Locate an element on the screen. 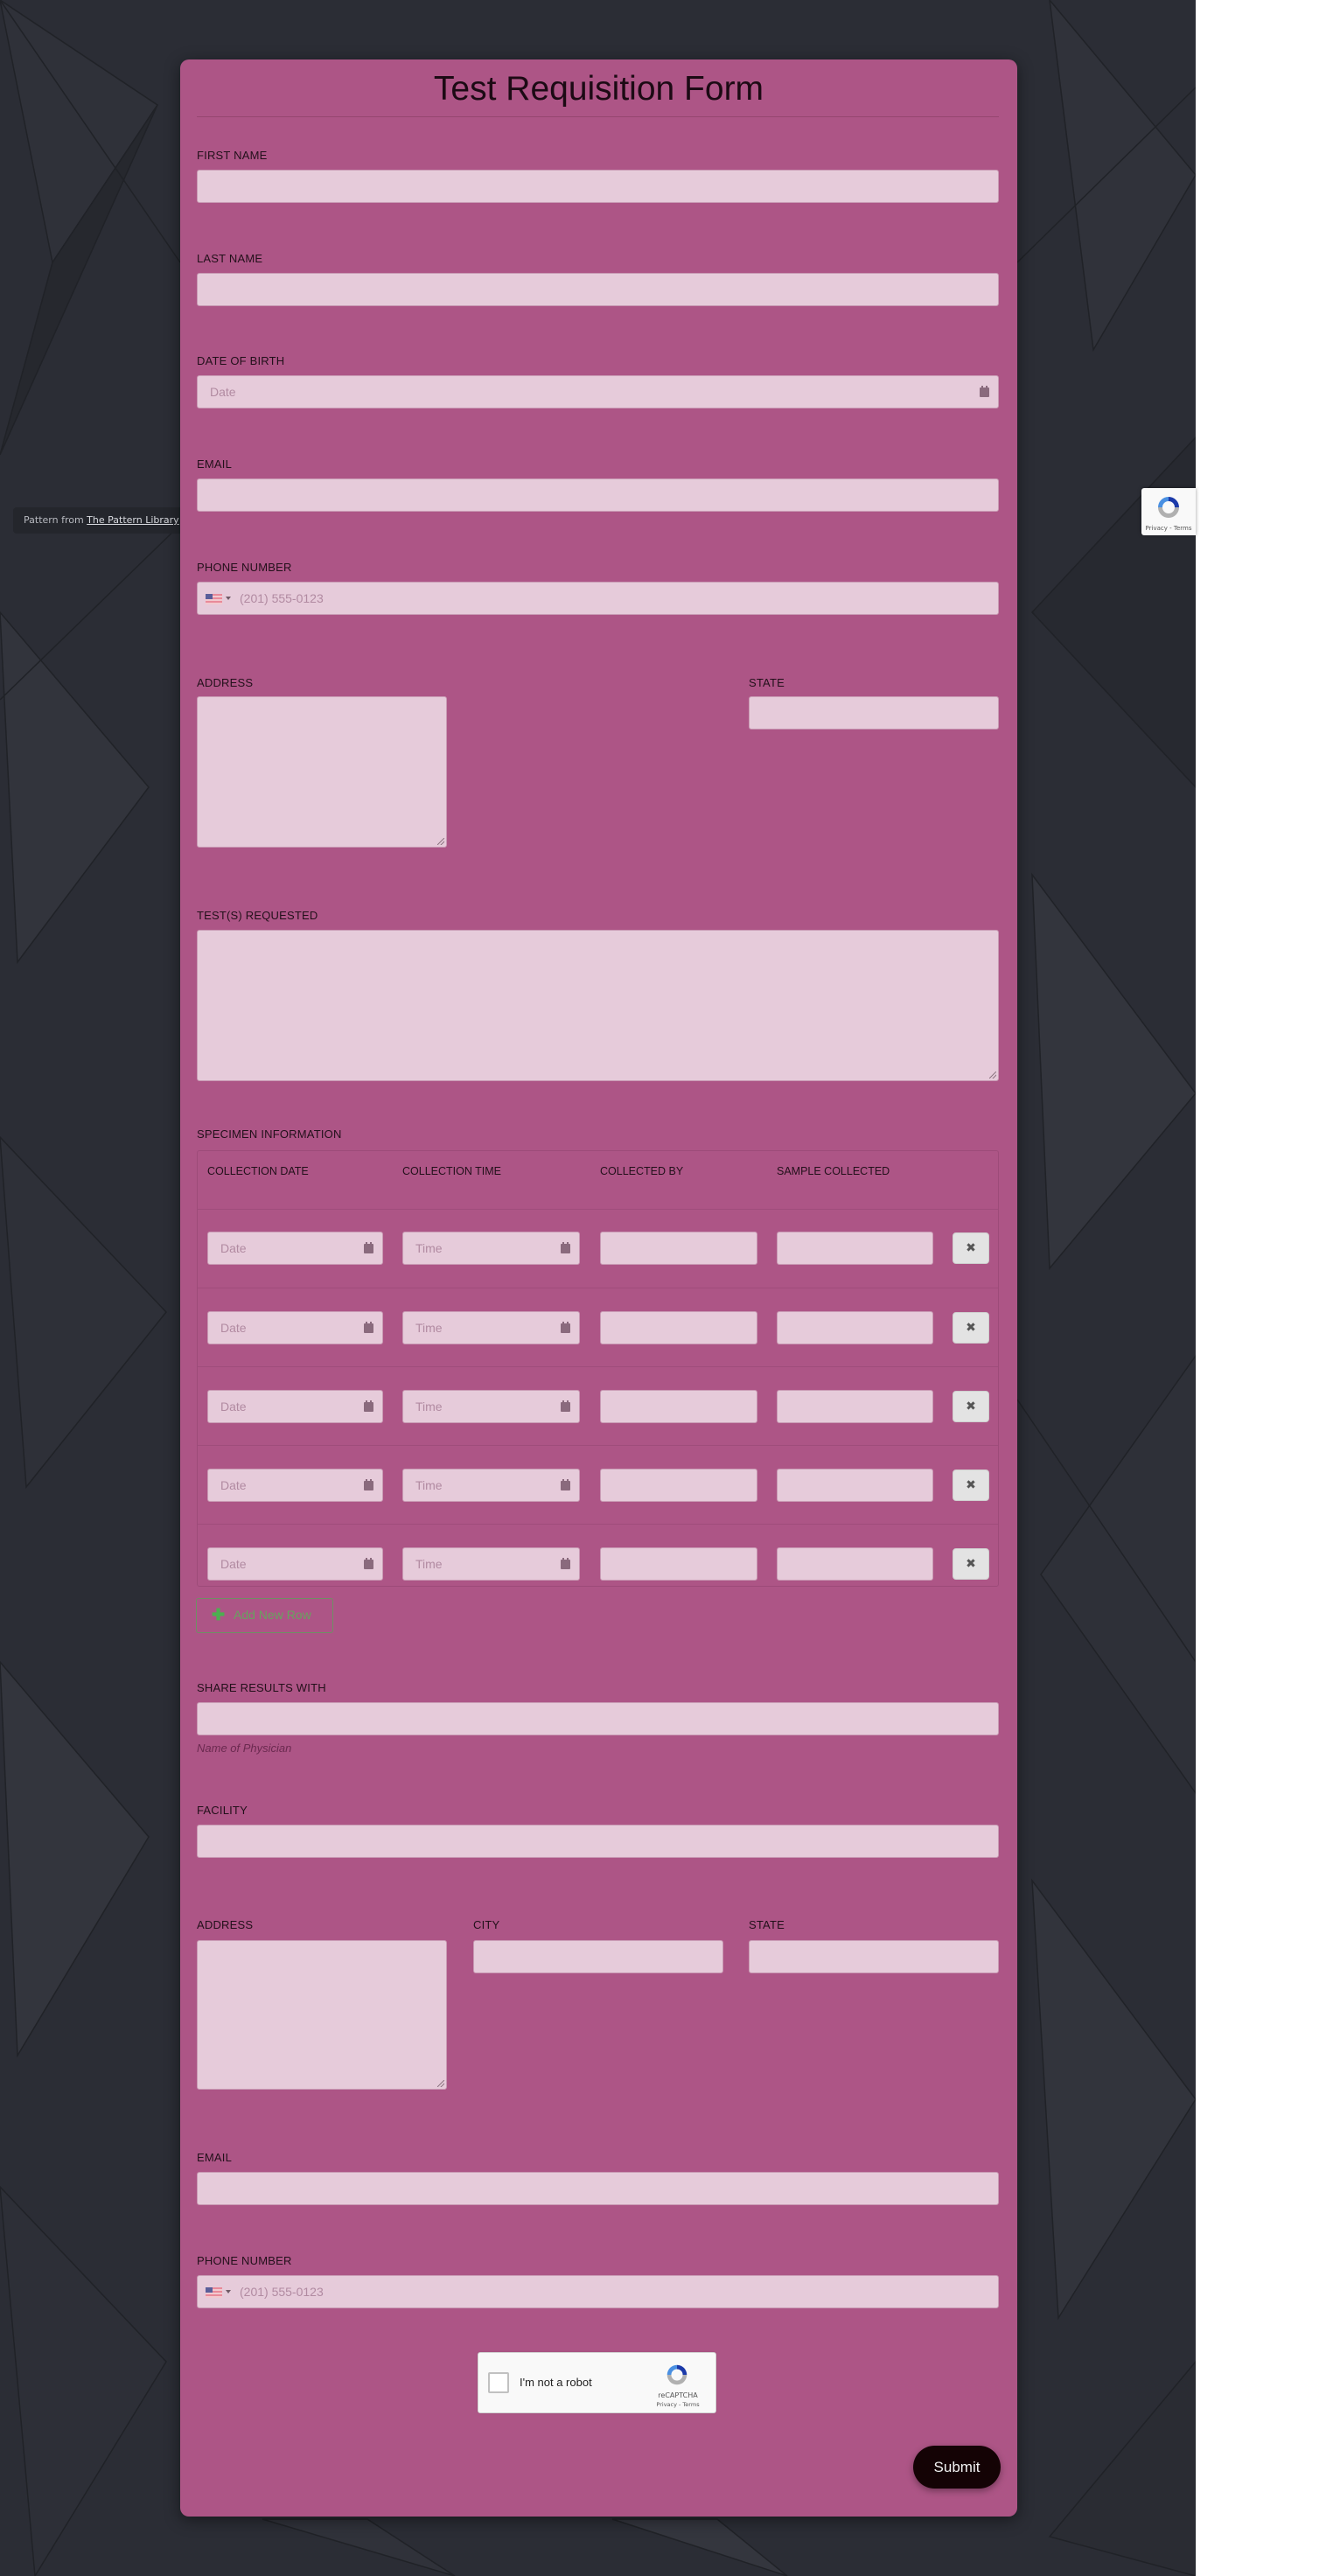 The image size is (1340, 2576). address-textarea is located at coordinates (322, 772).